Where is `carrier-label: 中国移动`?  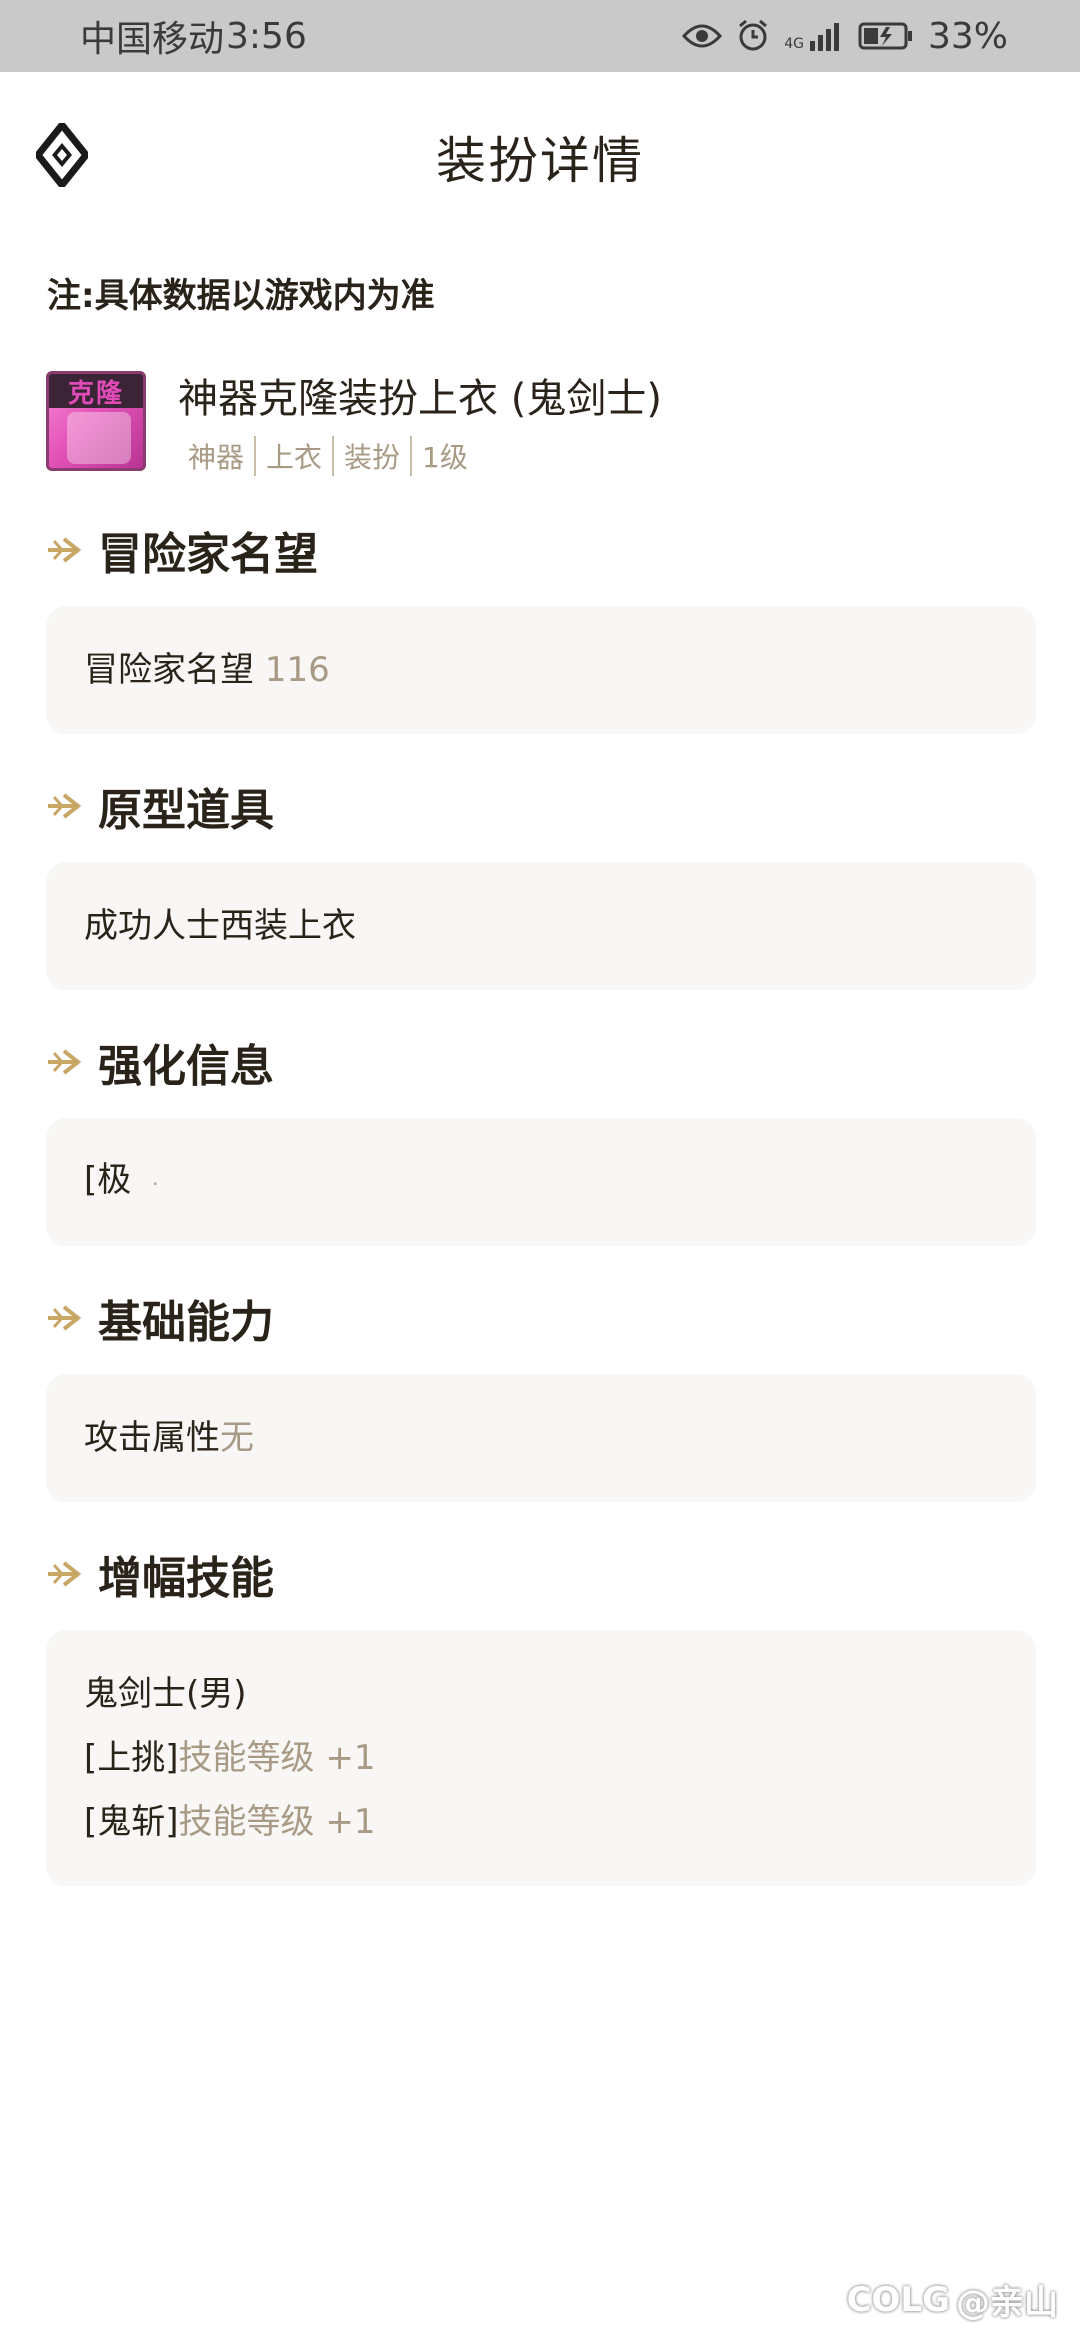
carrier-label: 中国移动 is located at coordinates (152, 39).